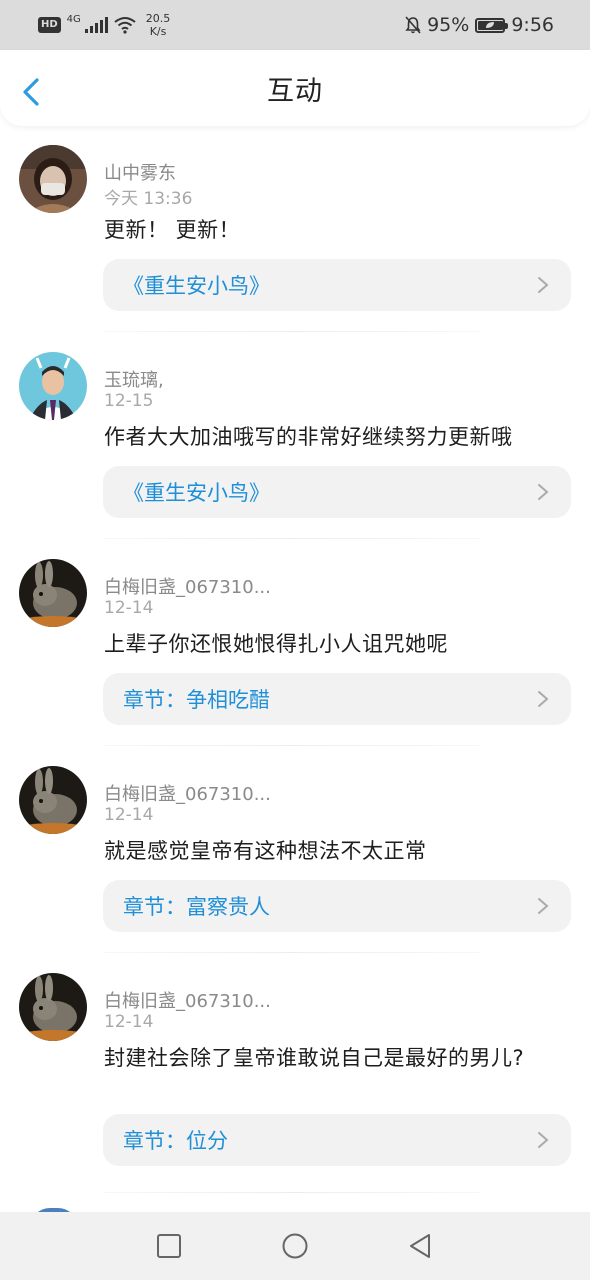 The image size is (590, 1280). Describe the element at coordinates (175, 1141) in the screenshot. I see `chapter-link-label: 章节：位分` at that location.